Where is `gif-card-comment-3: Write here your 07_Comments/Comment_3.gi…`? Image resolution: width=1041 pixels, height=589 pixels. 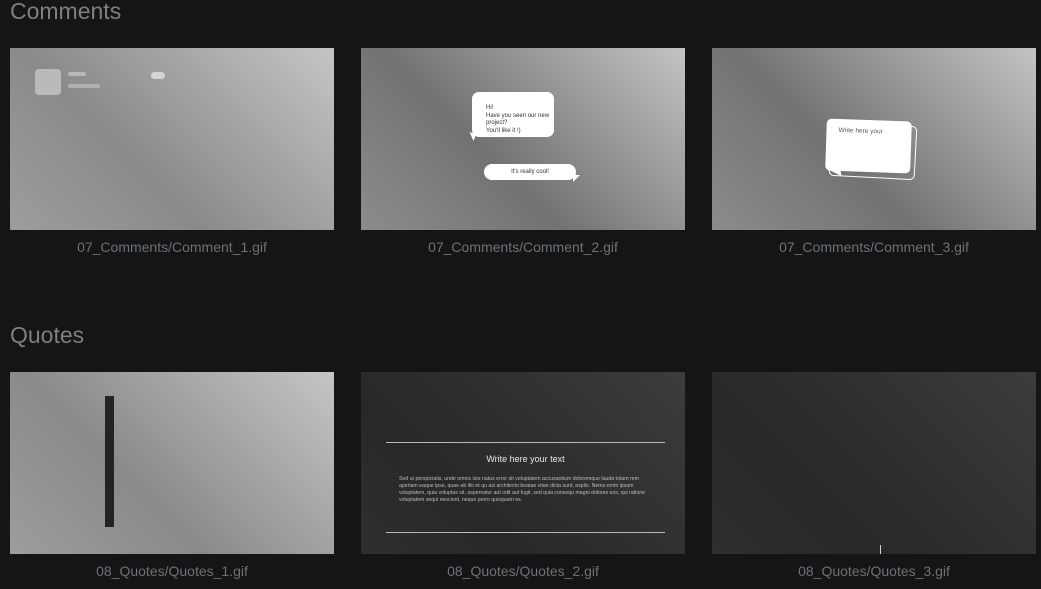 gif-card-comment-3: Write here your 07_Comments/Comment_3.gi… is located at coordinates (874, 151).